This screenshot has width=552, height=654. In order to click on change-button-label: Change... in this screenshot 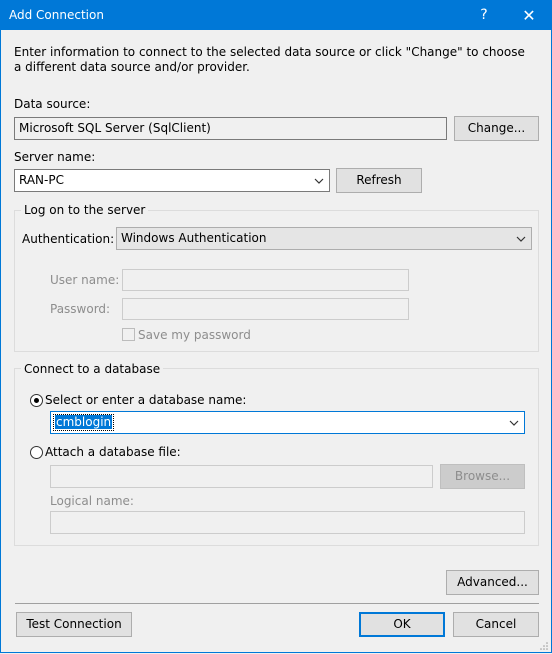, I will do `click(496, 128)`.